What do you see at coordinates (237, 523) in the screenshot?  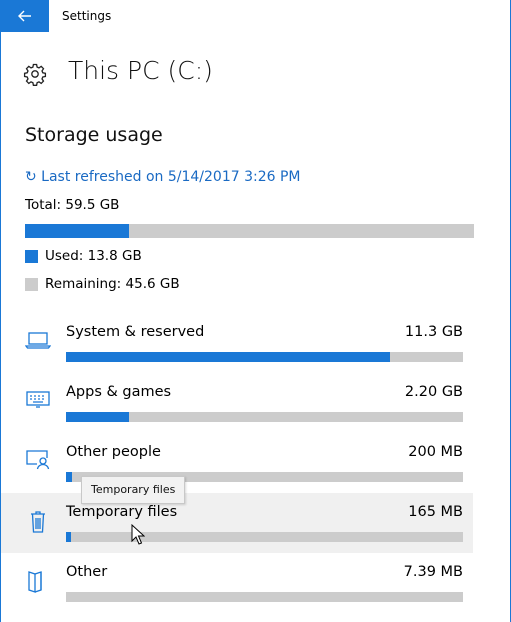 I see `category-temporary-files: Temporary files 165 MB` at bounding box center [237, 523].